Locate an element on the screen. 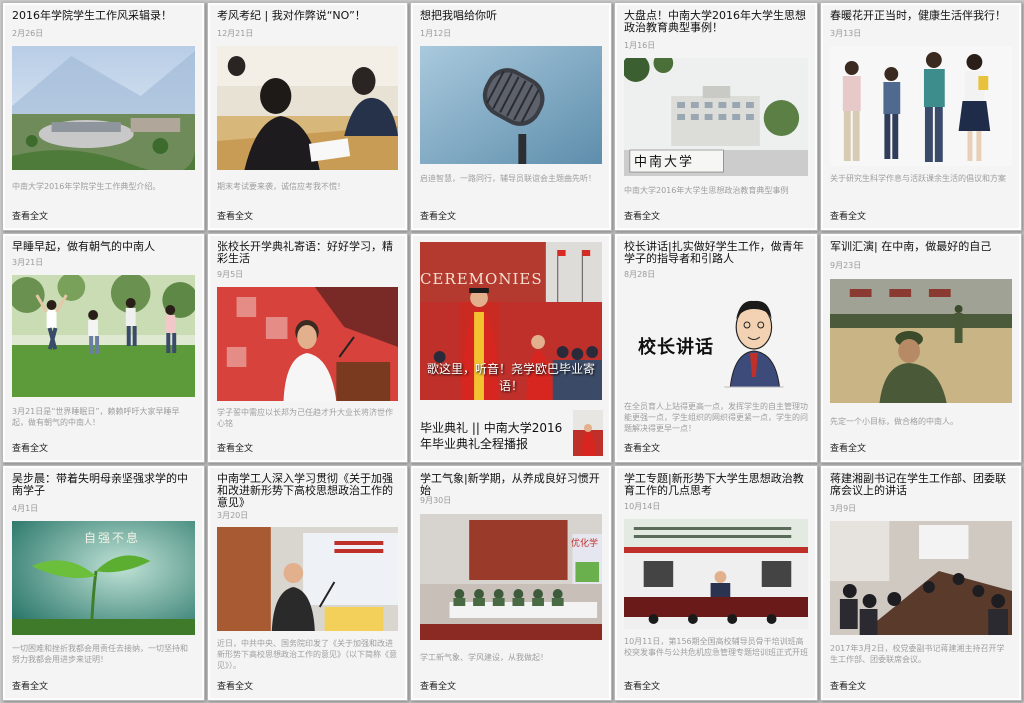 This screenshot has width=1024, height=703. president-speech-photo is located at coordinates (307, 344).